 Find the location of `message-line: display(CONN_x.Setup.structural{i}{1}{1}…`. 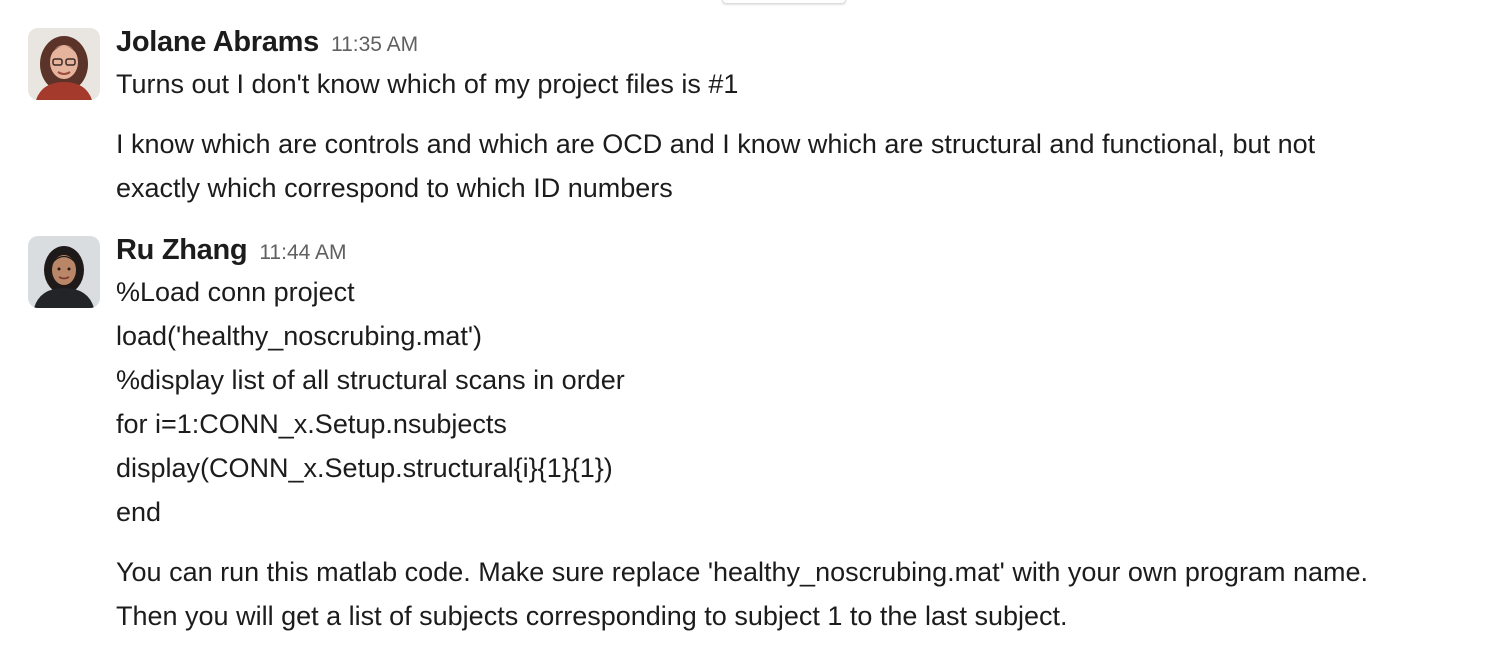

message-line: display(CONN_x.Setup.structural{i}{1}{1}… is located at coordinates (364, 468).